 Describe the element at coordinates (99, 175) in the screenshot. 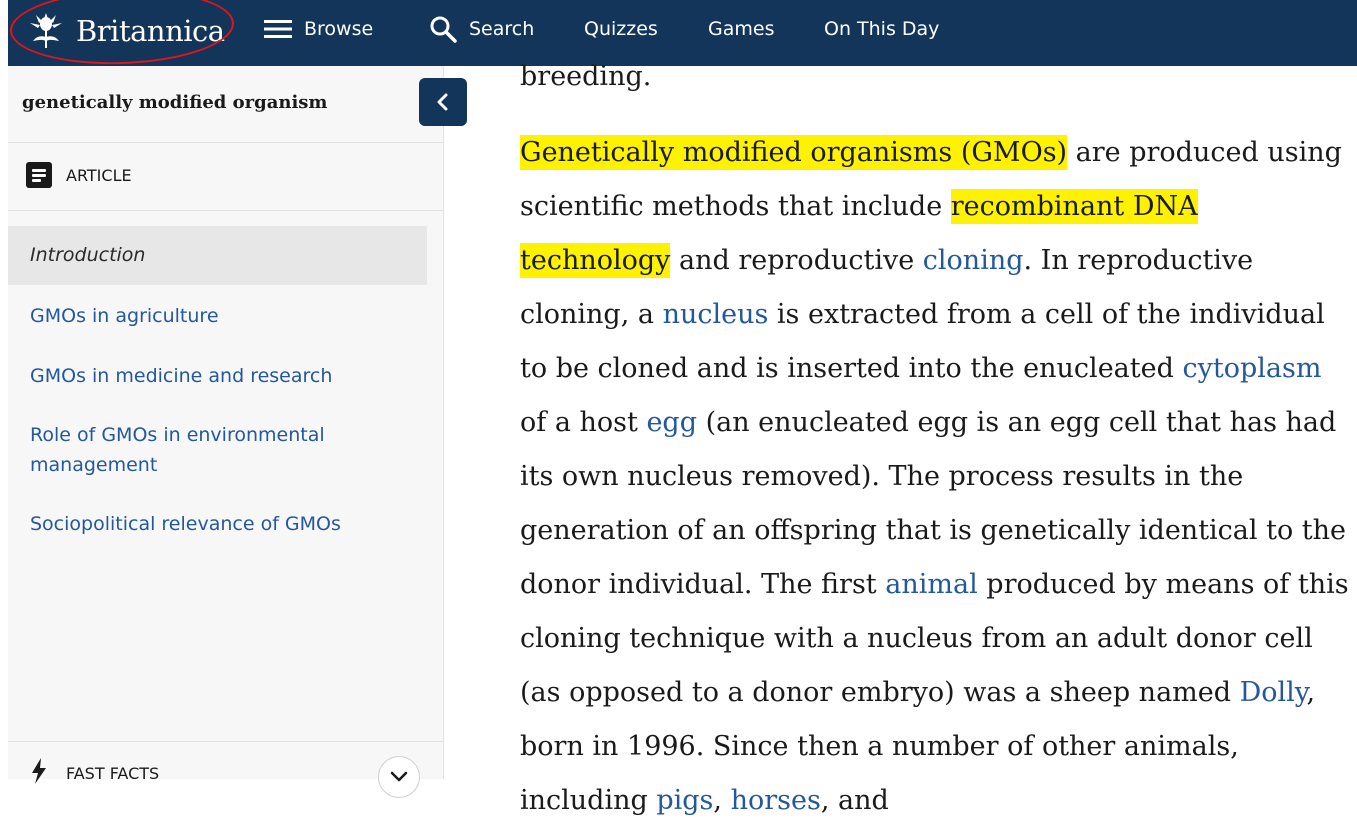

I see `article-label: ARTICLE` at that location.